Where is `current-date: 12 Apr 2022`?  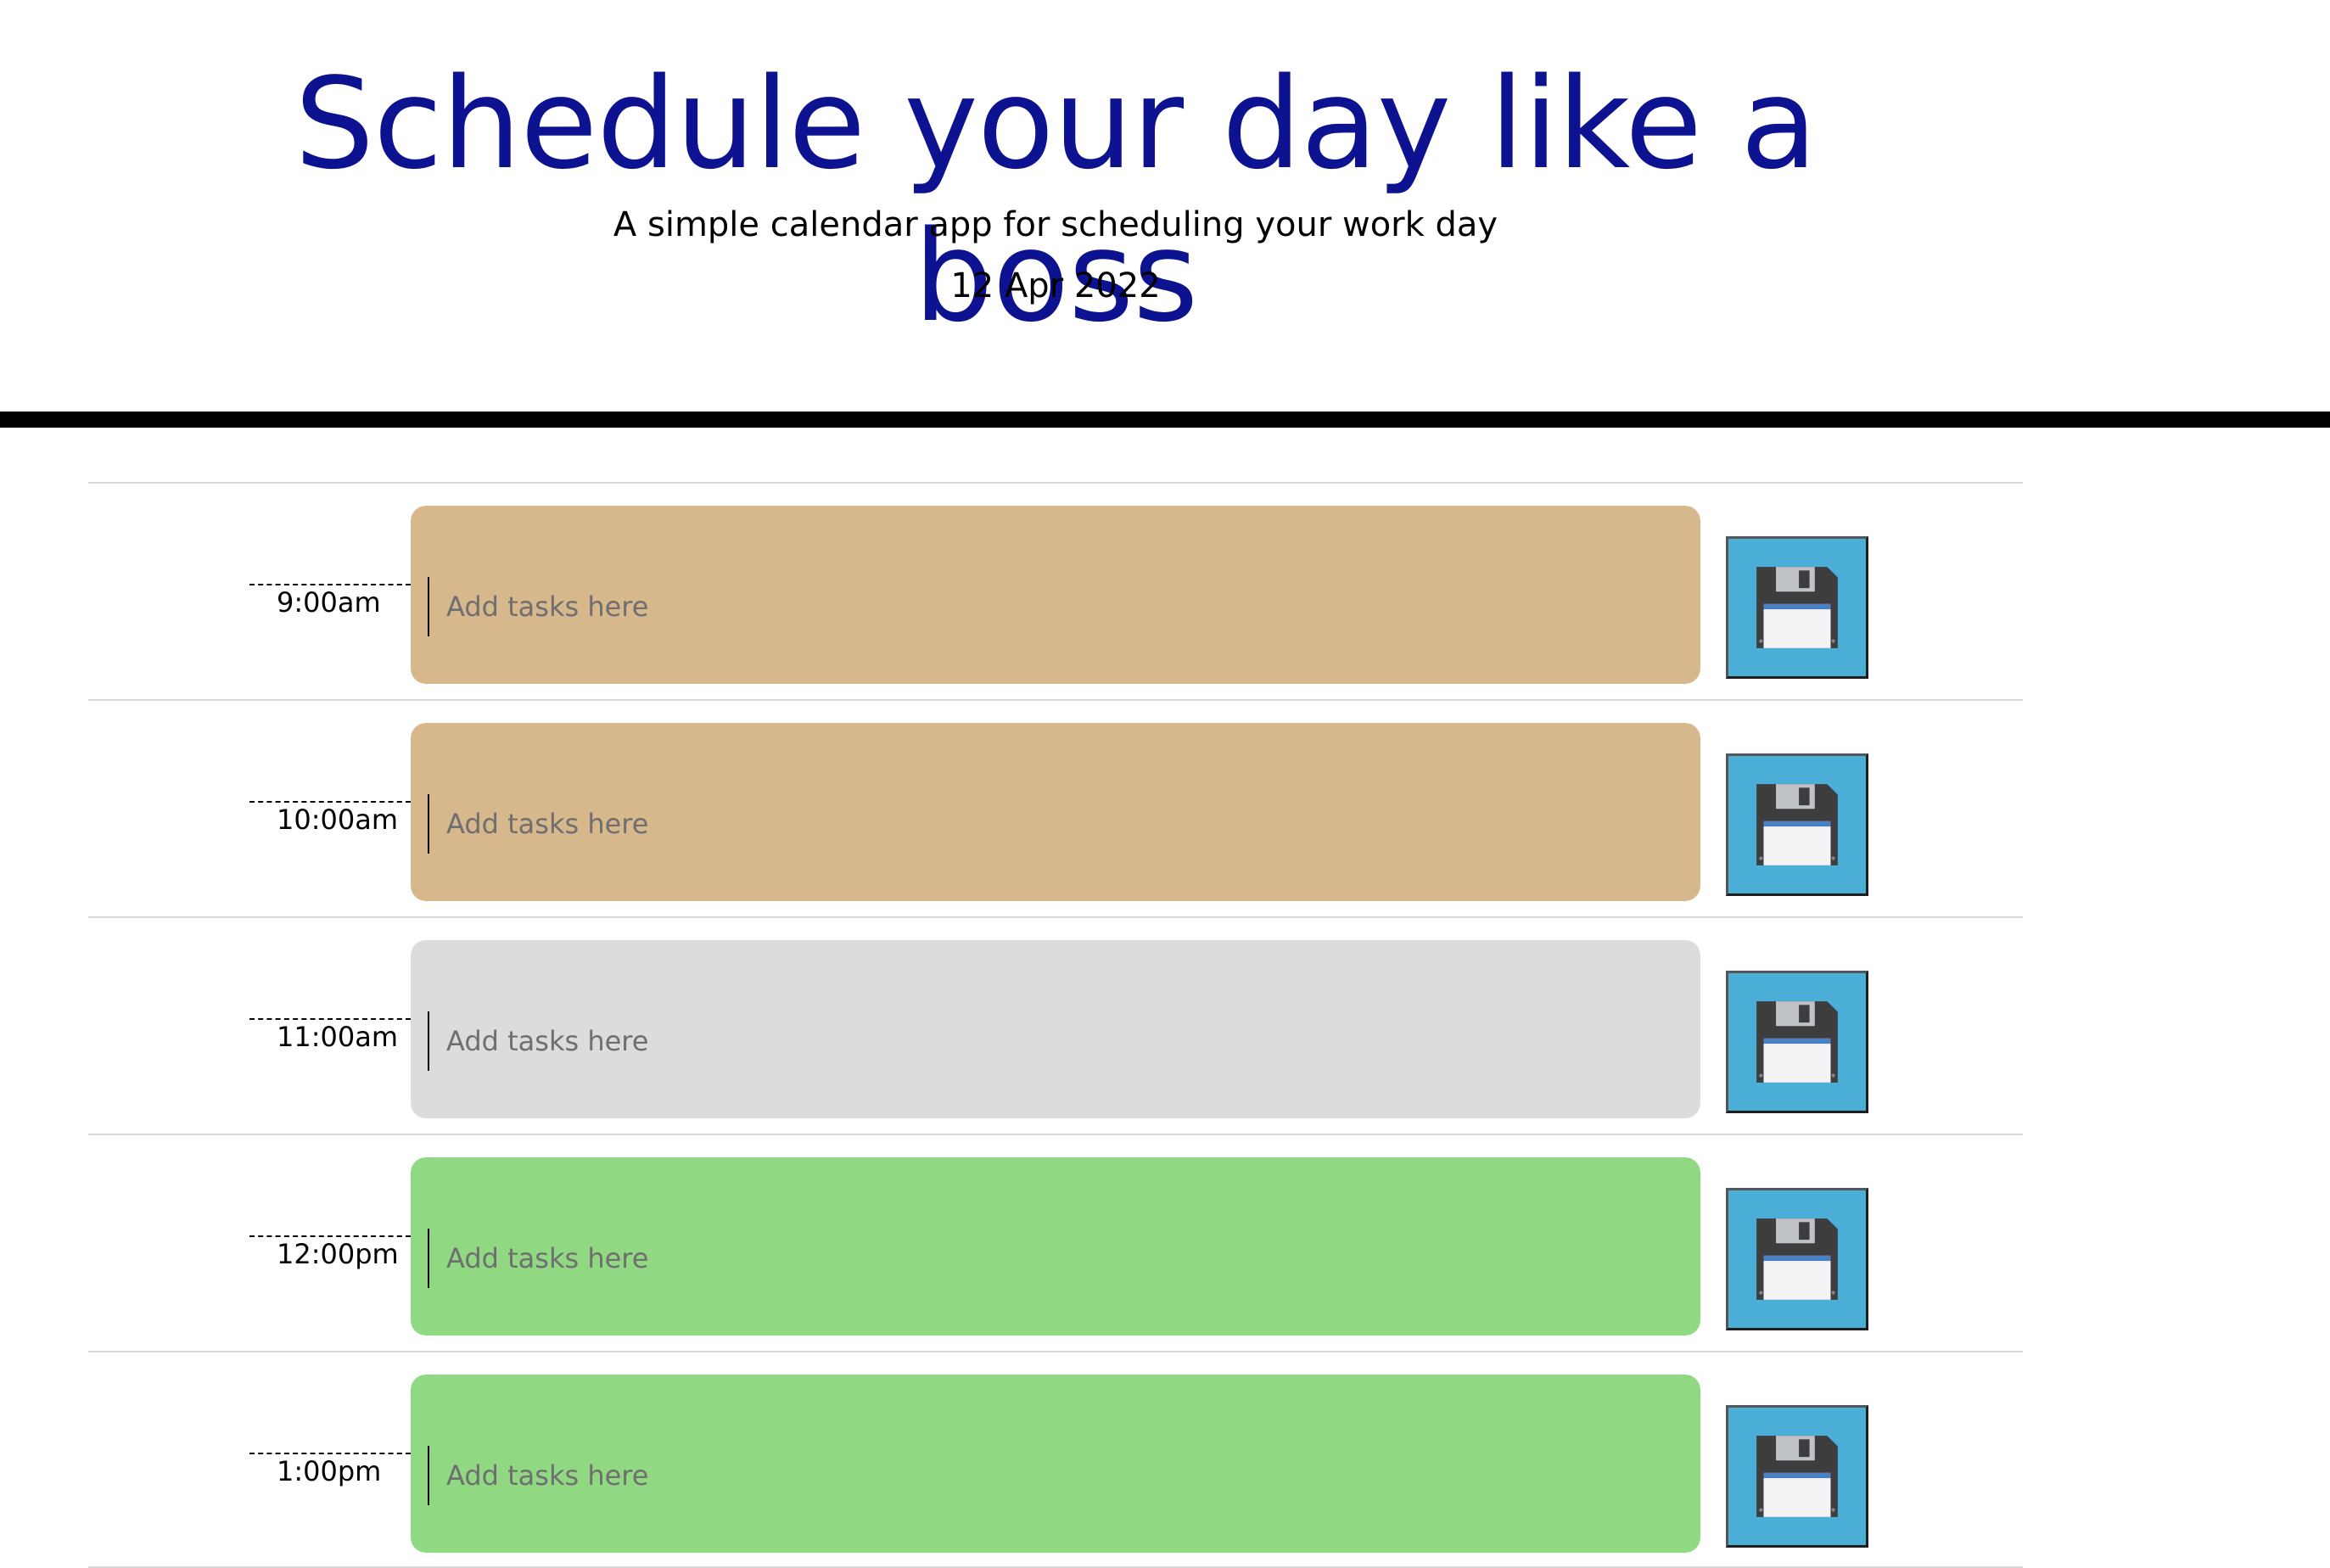
current-date: 12 Apr 2022 is located at coordinates (1055, 286).